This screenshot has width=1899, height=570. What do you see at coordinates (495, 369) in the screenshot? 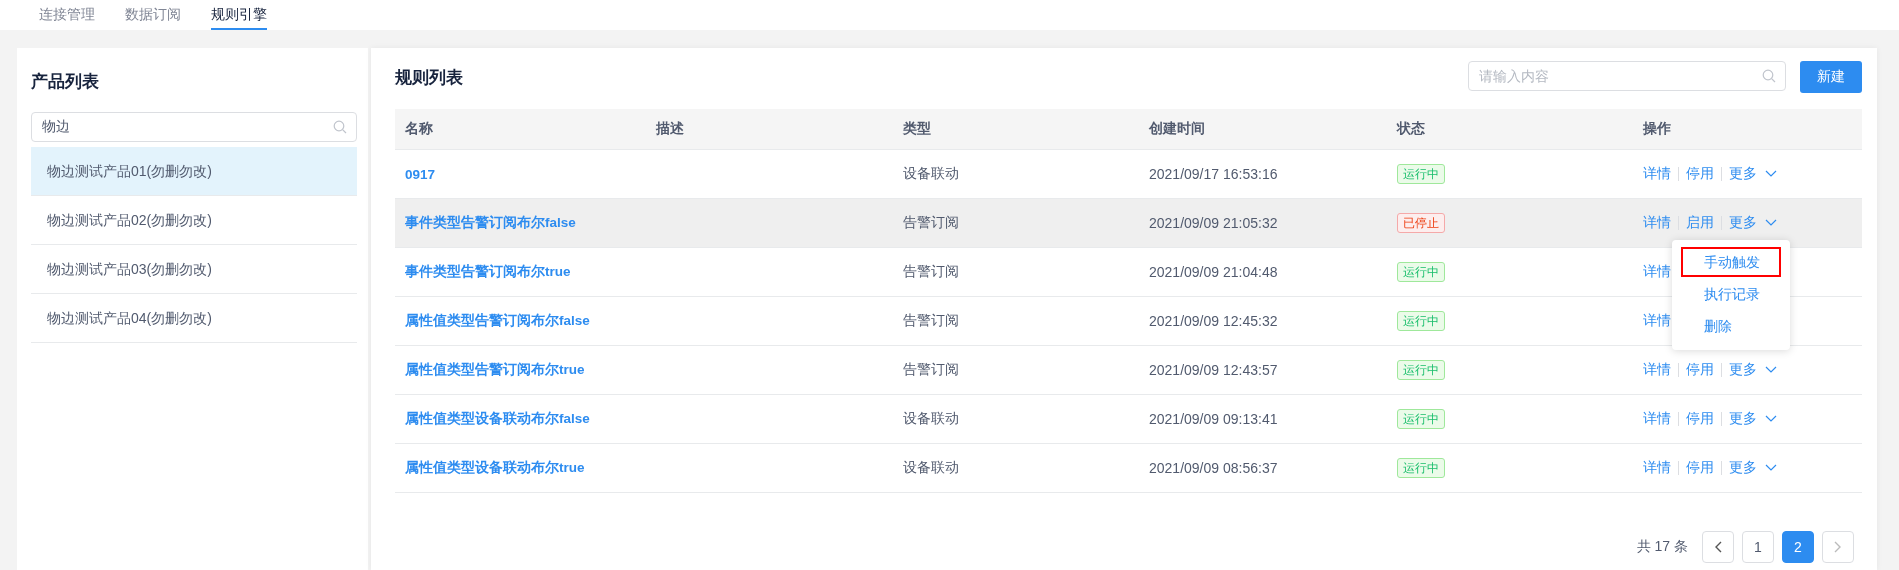
I see `rule-name-link: 属性值类型告警订阅布尔true` at bounding box center [495, 369].